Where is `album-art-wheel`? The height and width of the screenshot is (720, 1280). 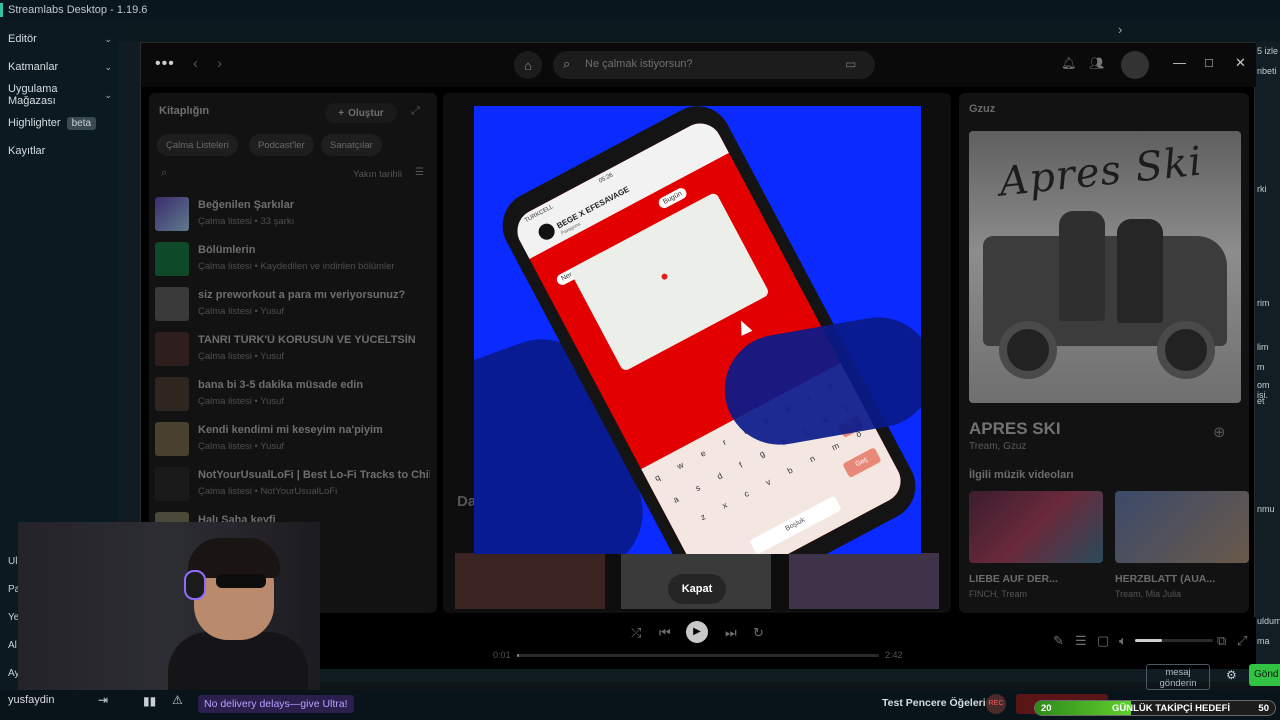
album-art-wheel is located at coordinates (1186, 350).